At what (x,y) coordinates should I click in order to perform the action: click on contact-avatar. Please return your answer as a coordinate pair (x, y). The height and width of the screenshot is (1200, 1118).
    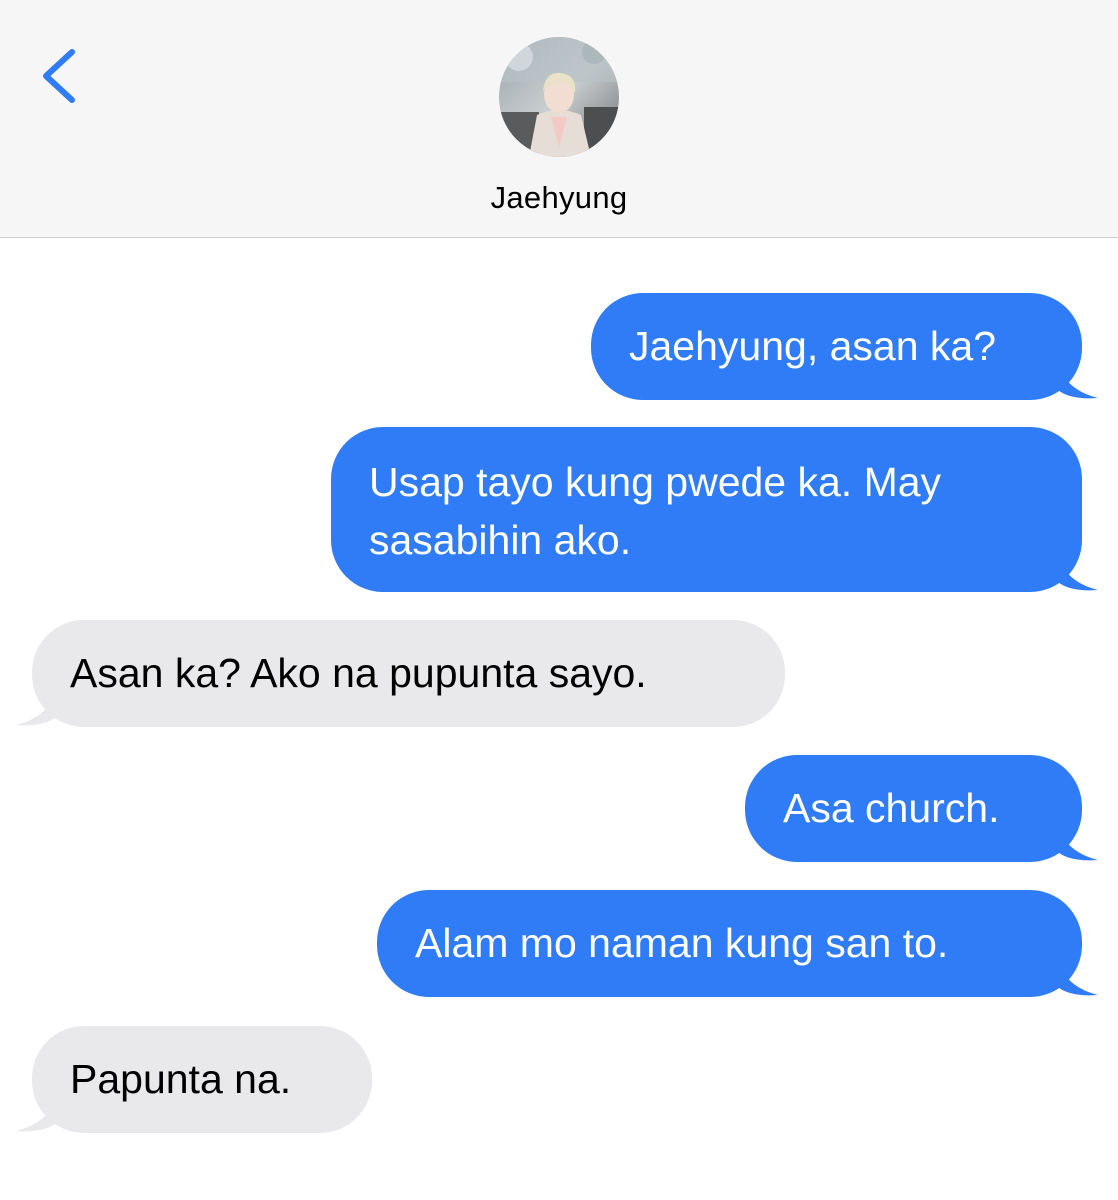
    Looking at the image, I should click on (559, 97).